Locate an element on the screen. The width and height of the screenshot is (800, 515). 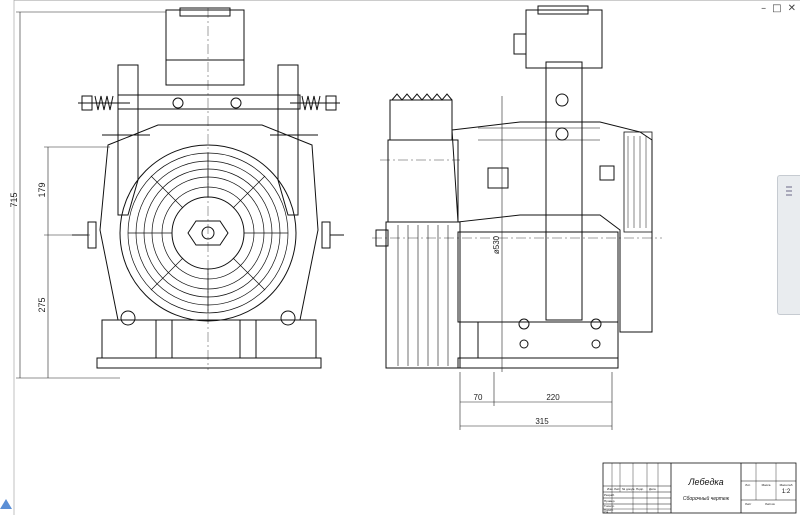
brake-arm-right is located at coordinates (288, 140).